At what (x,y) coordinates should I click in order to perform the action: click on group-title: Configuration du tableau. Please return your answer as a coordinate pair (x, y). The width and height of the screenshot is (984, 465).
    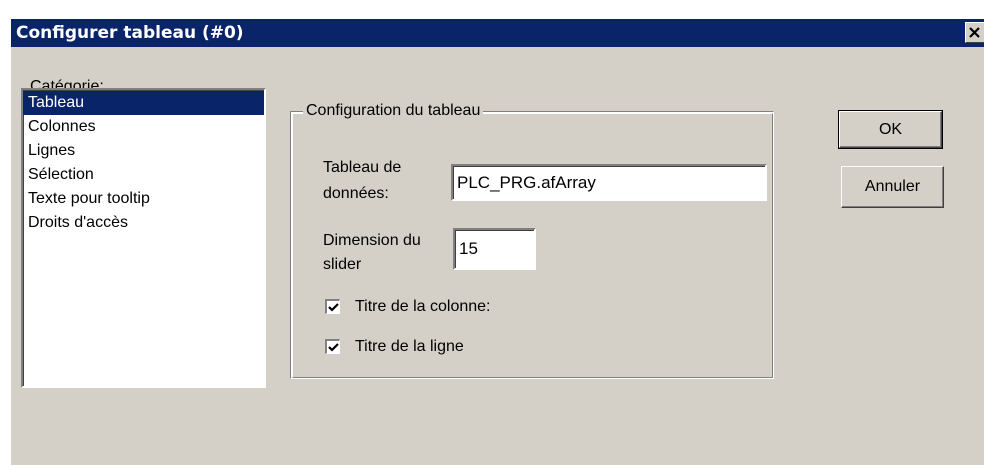
    Looking at the image, I should click on (393, 110).